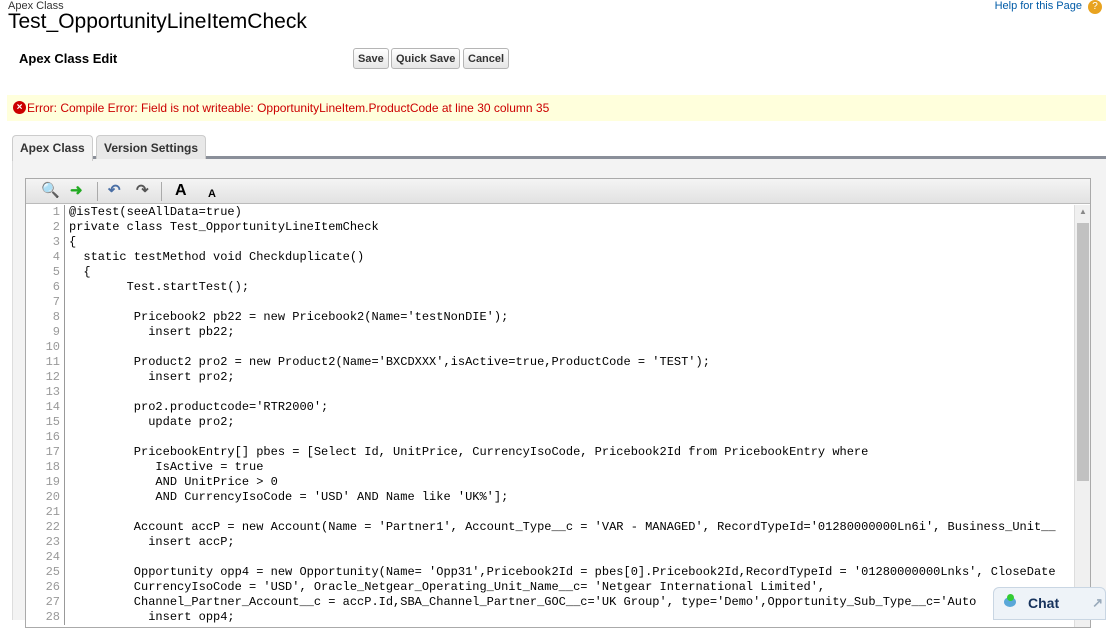  Describe the element at coordinates (45, 527) in the screenshot. I see `line-number: 22` at that location.